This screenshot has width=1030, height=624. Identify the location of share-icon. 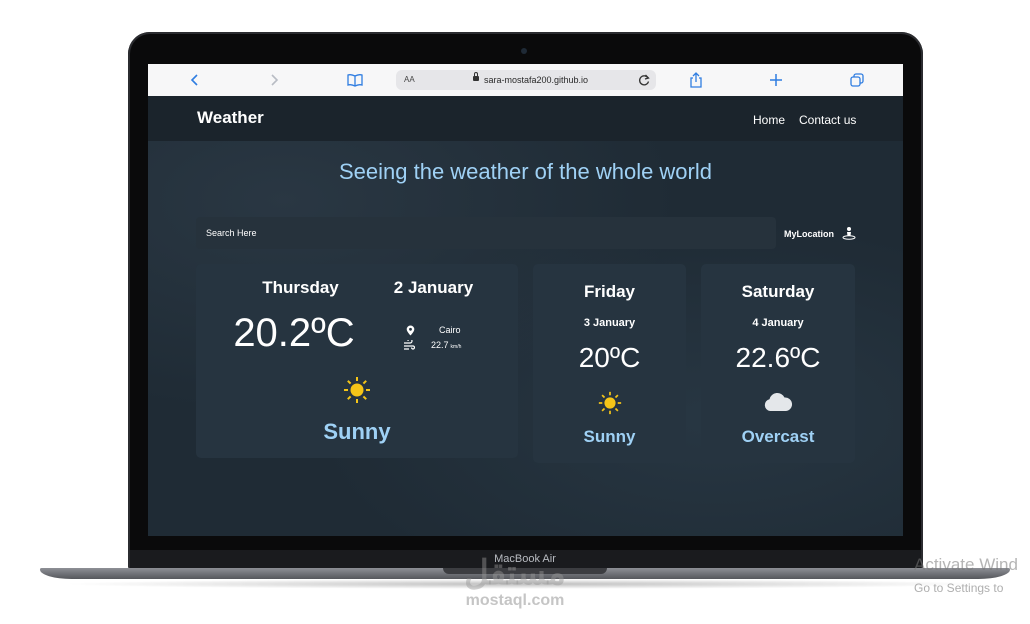
(696, 80).